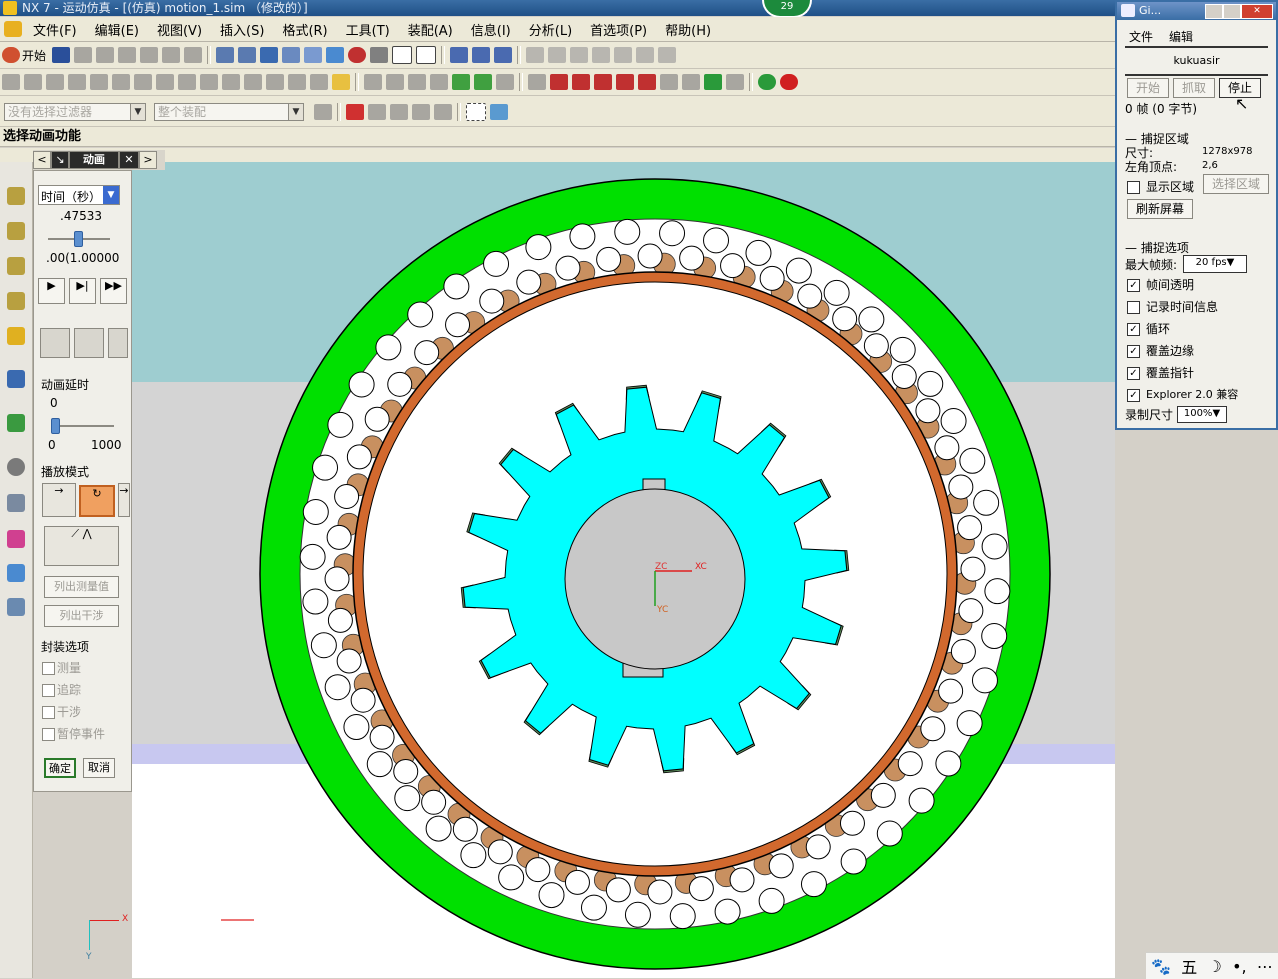 The width and height of the screenshot is (1278, 979). I want to click on link-icon, so click(33, 82).